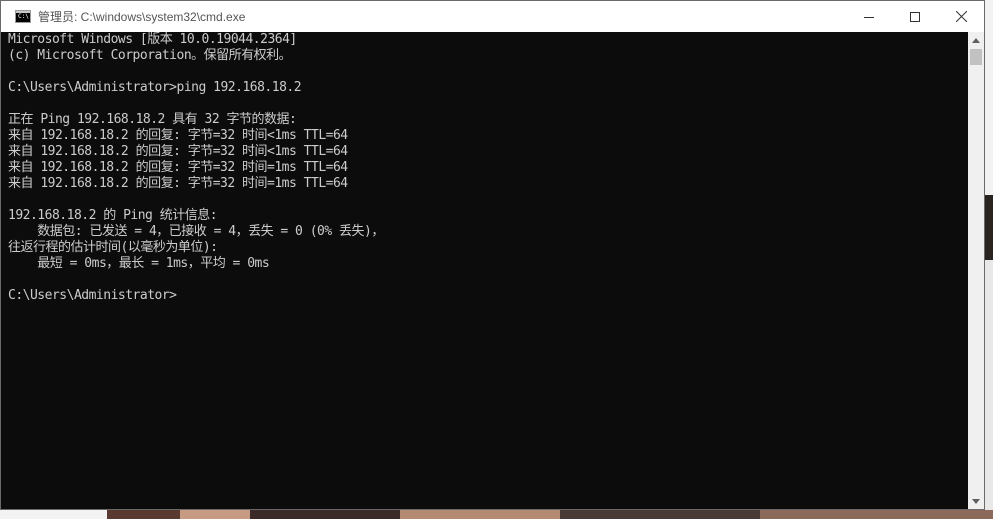 Image resolution: width=993 pixels, height=519 pixels. What do you see at coordinates (152, 119) in the screenshot?
I see `console-line: 正在 Ping 192.168.18.2 具有 32 字节的数据:` at bounding box center [152, 119].